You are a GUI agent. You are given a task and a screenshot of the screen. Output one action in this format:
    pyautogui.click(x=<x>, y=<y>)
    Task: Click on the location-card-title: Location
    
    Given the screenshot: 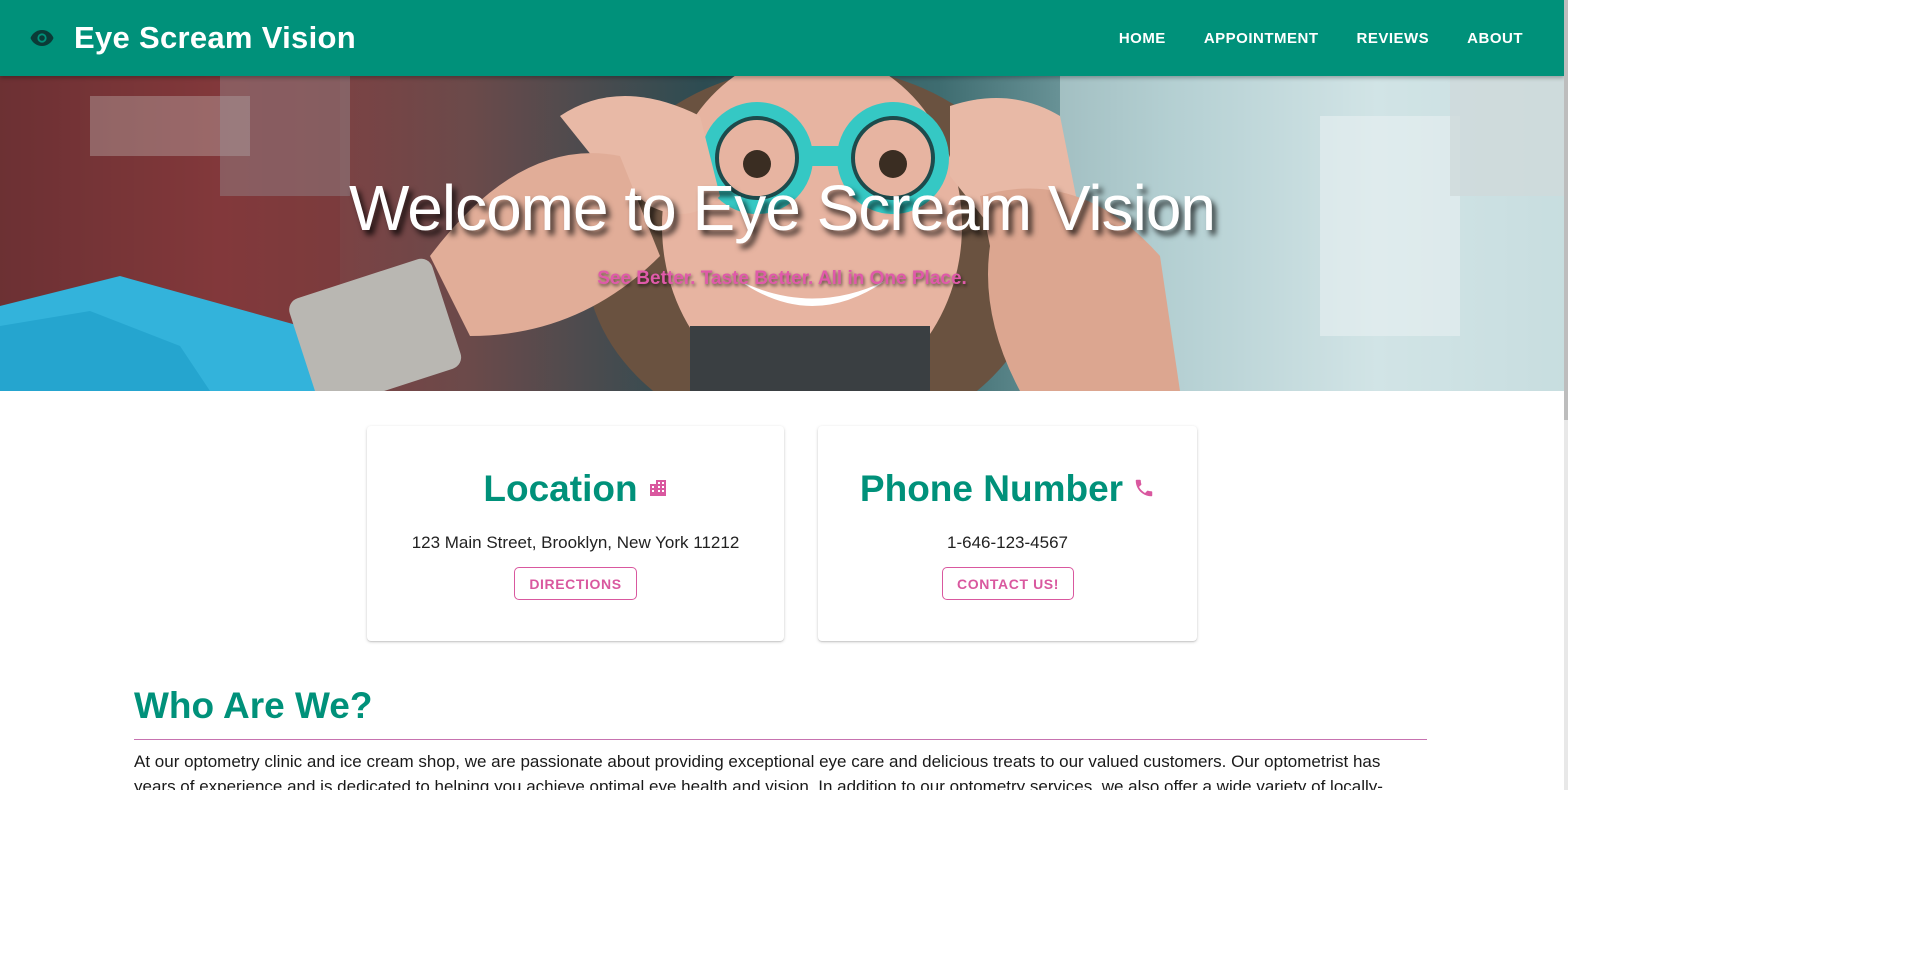 What is the action you would take?
    pyautogui.click(x=575, y=489)
    